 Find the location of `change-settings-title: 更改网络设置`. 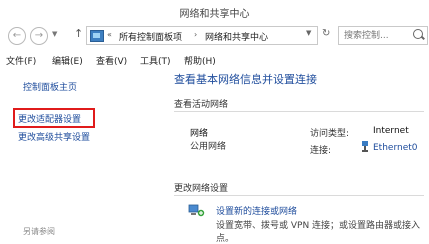

change-settings-title: 更改网络设置 is located at coordinates (201, 189).